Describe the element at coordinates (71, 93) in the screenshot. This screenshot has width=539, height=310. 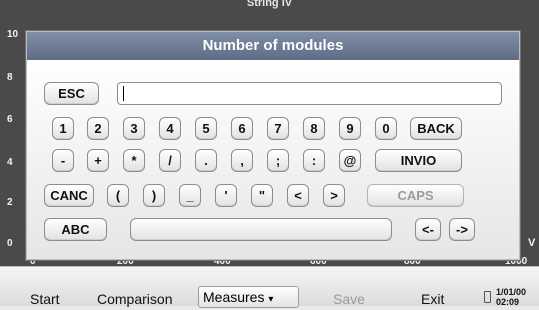
I see `esc-key: ESC` at that location.